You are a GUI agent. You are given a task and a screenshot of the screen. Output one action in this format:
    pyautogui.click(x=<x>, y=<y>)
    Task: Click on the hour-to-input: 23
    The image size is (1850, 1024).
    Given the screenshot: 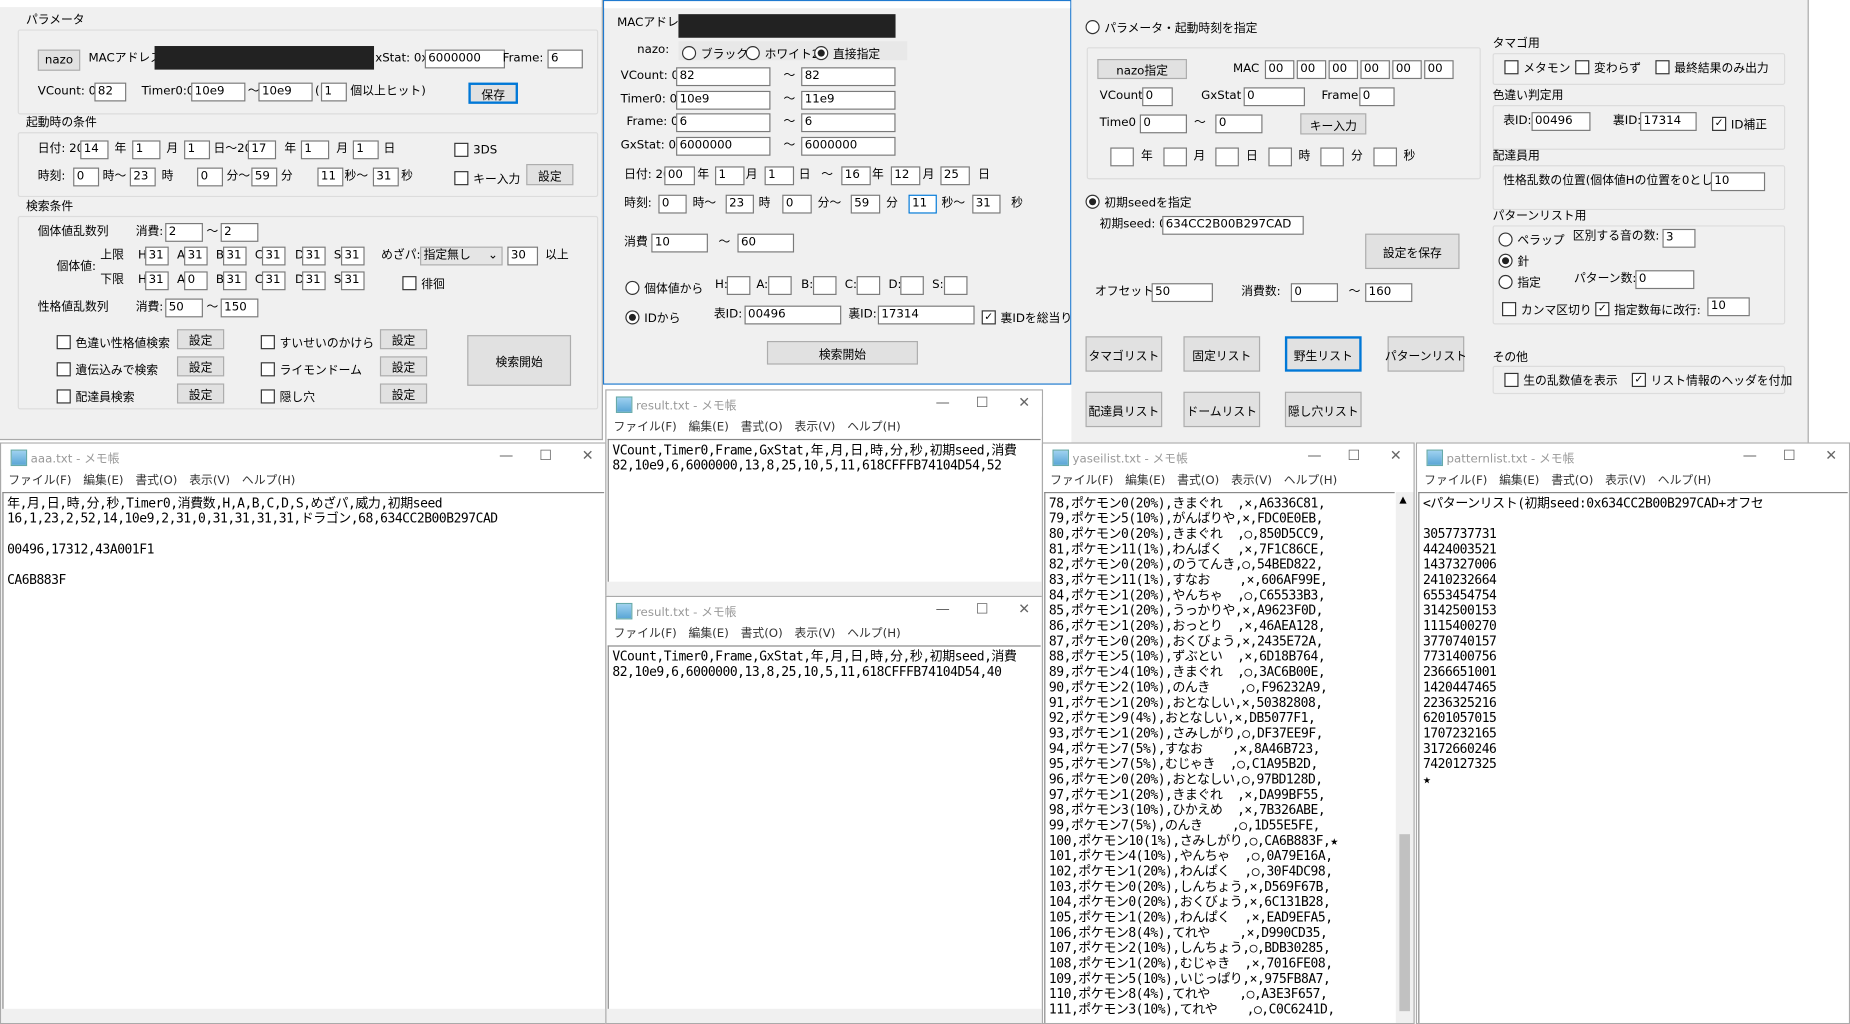 What is the action you would take?
    pyautogui.click(x=142, y=177)
    